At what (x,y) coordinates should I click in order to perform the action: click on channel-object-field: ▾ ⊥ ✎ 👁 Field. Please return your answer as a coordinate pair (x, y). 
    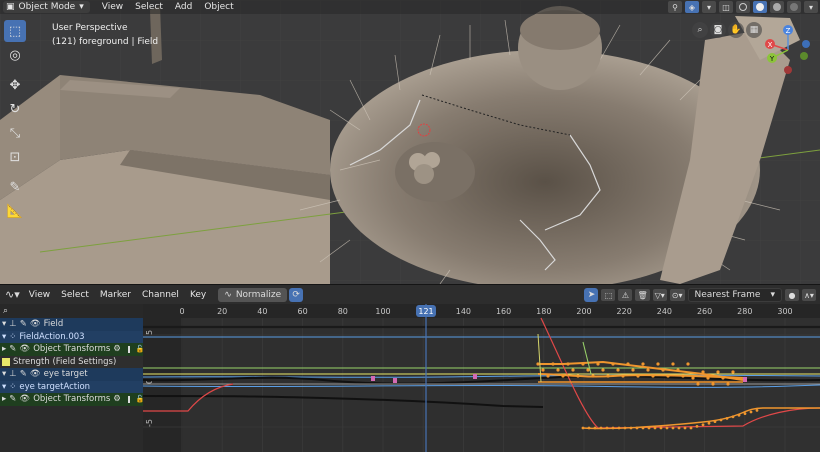
    Looking at the image, I should click on (71, 324).